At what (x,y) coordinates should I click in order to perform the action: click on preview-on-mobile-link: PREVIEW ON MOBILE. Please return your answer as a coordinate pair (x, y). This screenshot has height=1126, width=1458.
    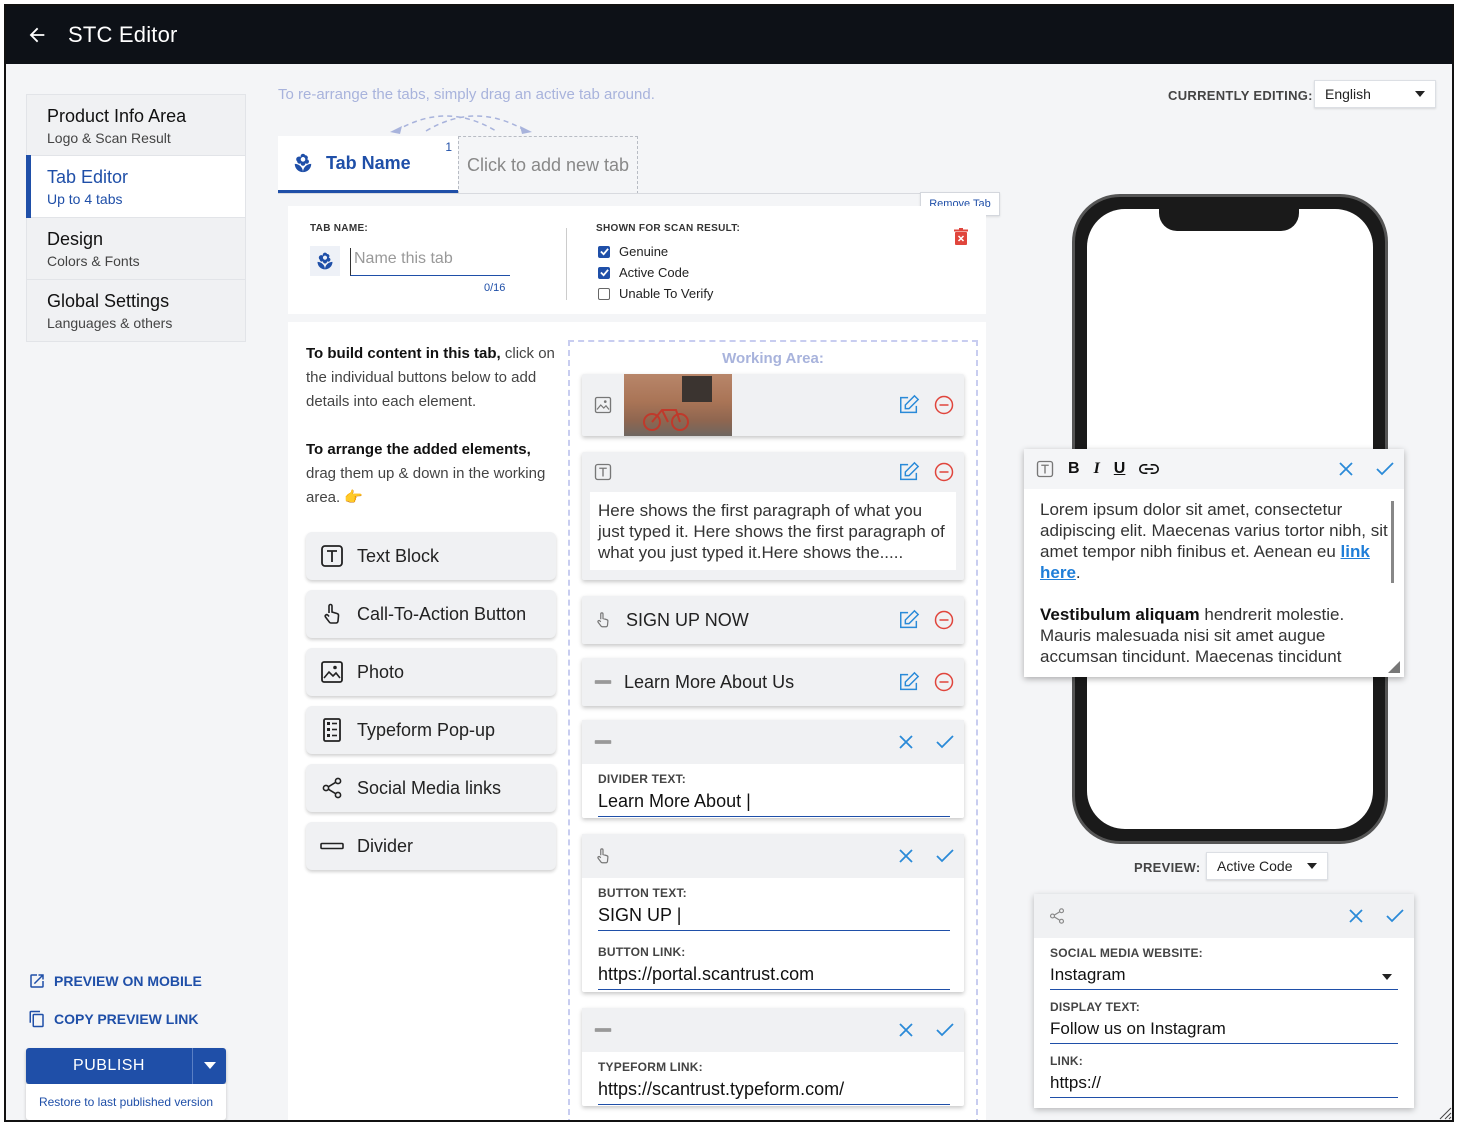
    Looking at the image, I should click on (115, 981).